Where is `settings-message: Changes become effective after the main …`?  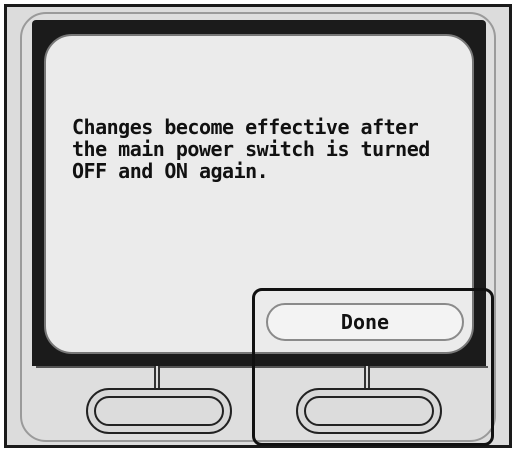 settings-message: Changes become effective after the main … is located at coordinates (251, 149).